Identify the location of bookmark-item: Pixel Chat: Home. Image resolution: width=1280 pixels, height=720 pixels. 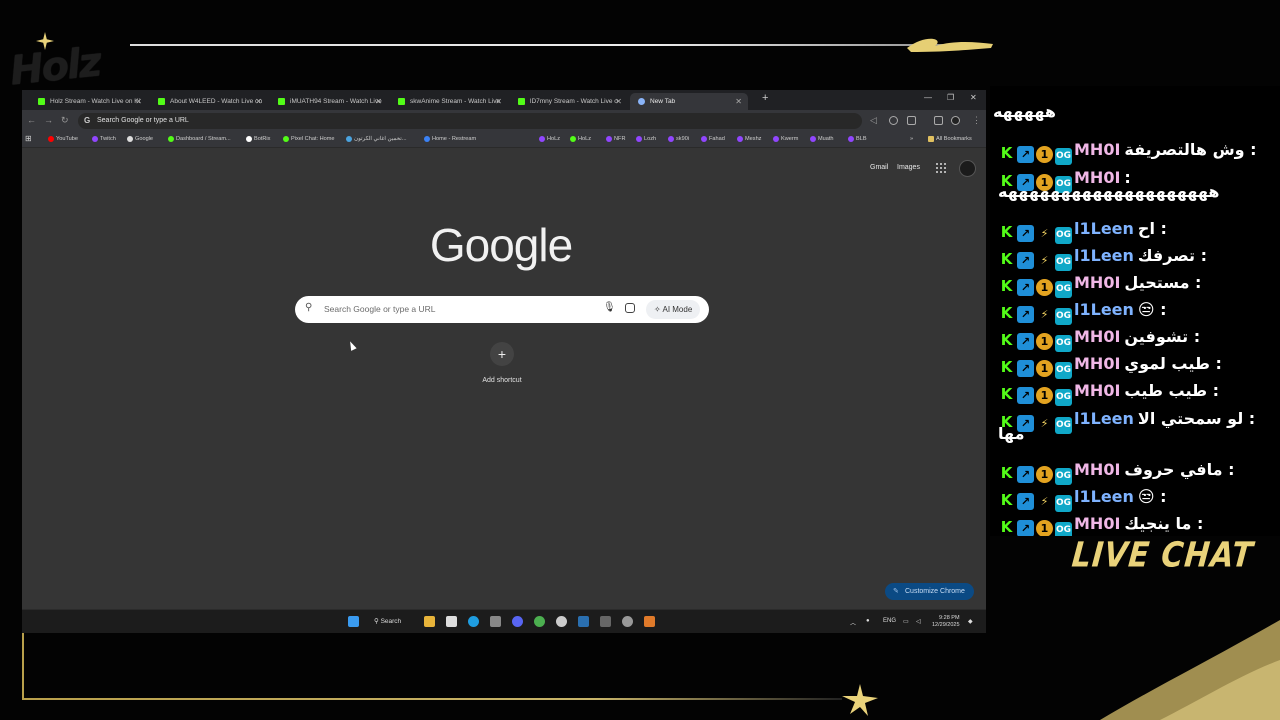
(309, 139).